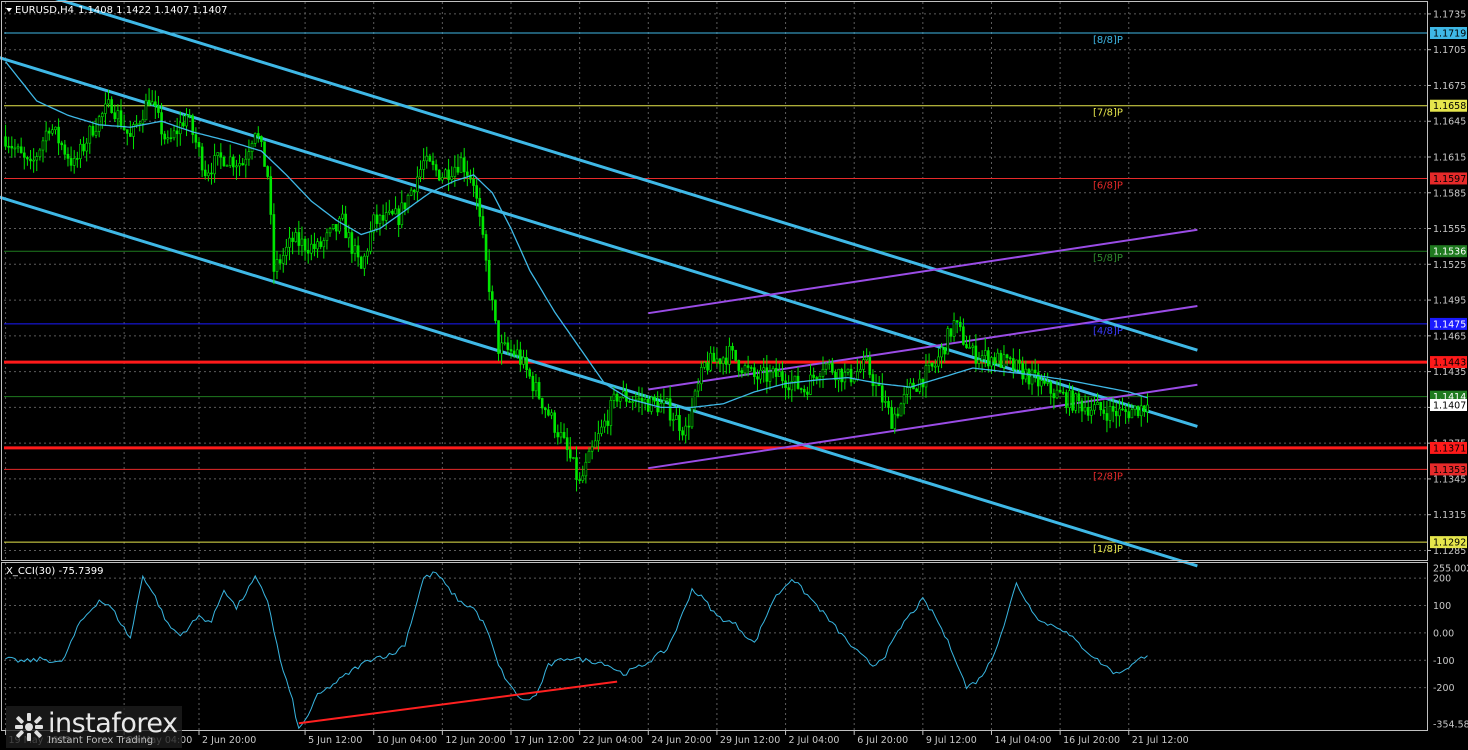 The image size is (1468, 750). Describe the element at coordinates (1022, 740) in the screenshot. I see `time-tick-label: 14 Jul 04:00` at that location.